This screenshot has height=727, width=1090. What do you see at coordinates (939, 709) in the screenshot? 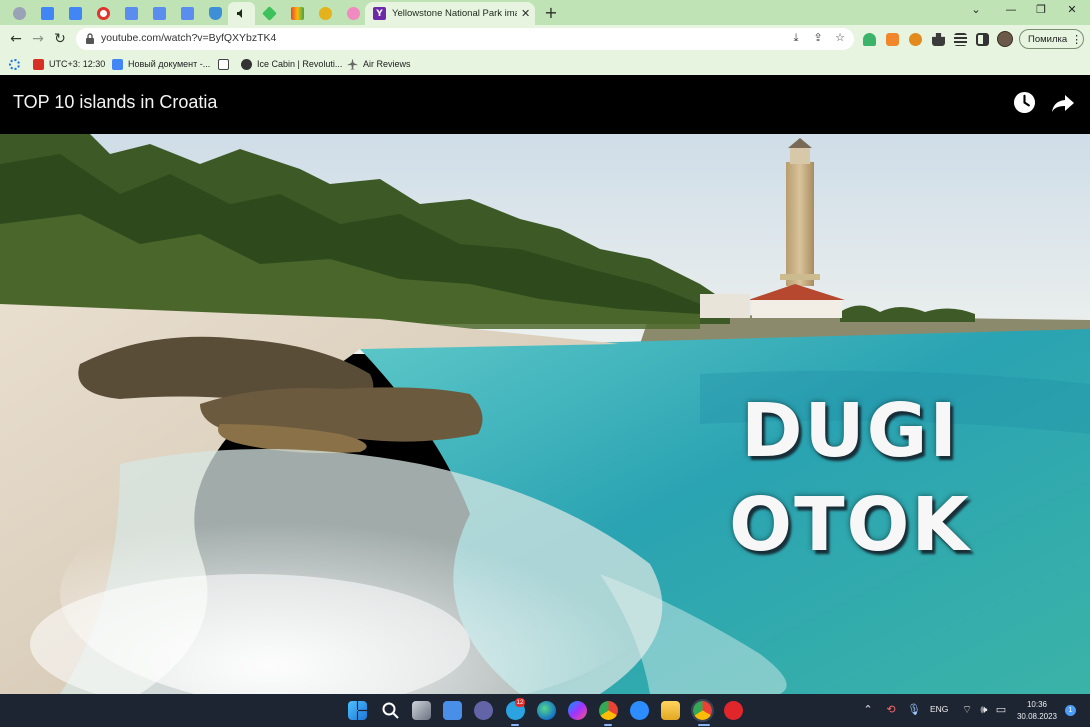
I see `language-indicator: ENG` at bounding box center [939, 709].